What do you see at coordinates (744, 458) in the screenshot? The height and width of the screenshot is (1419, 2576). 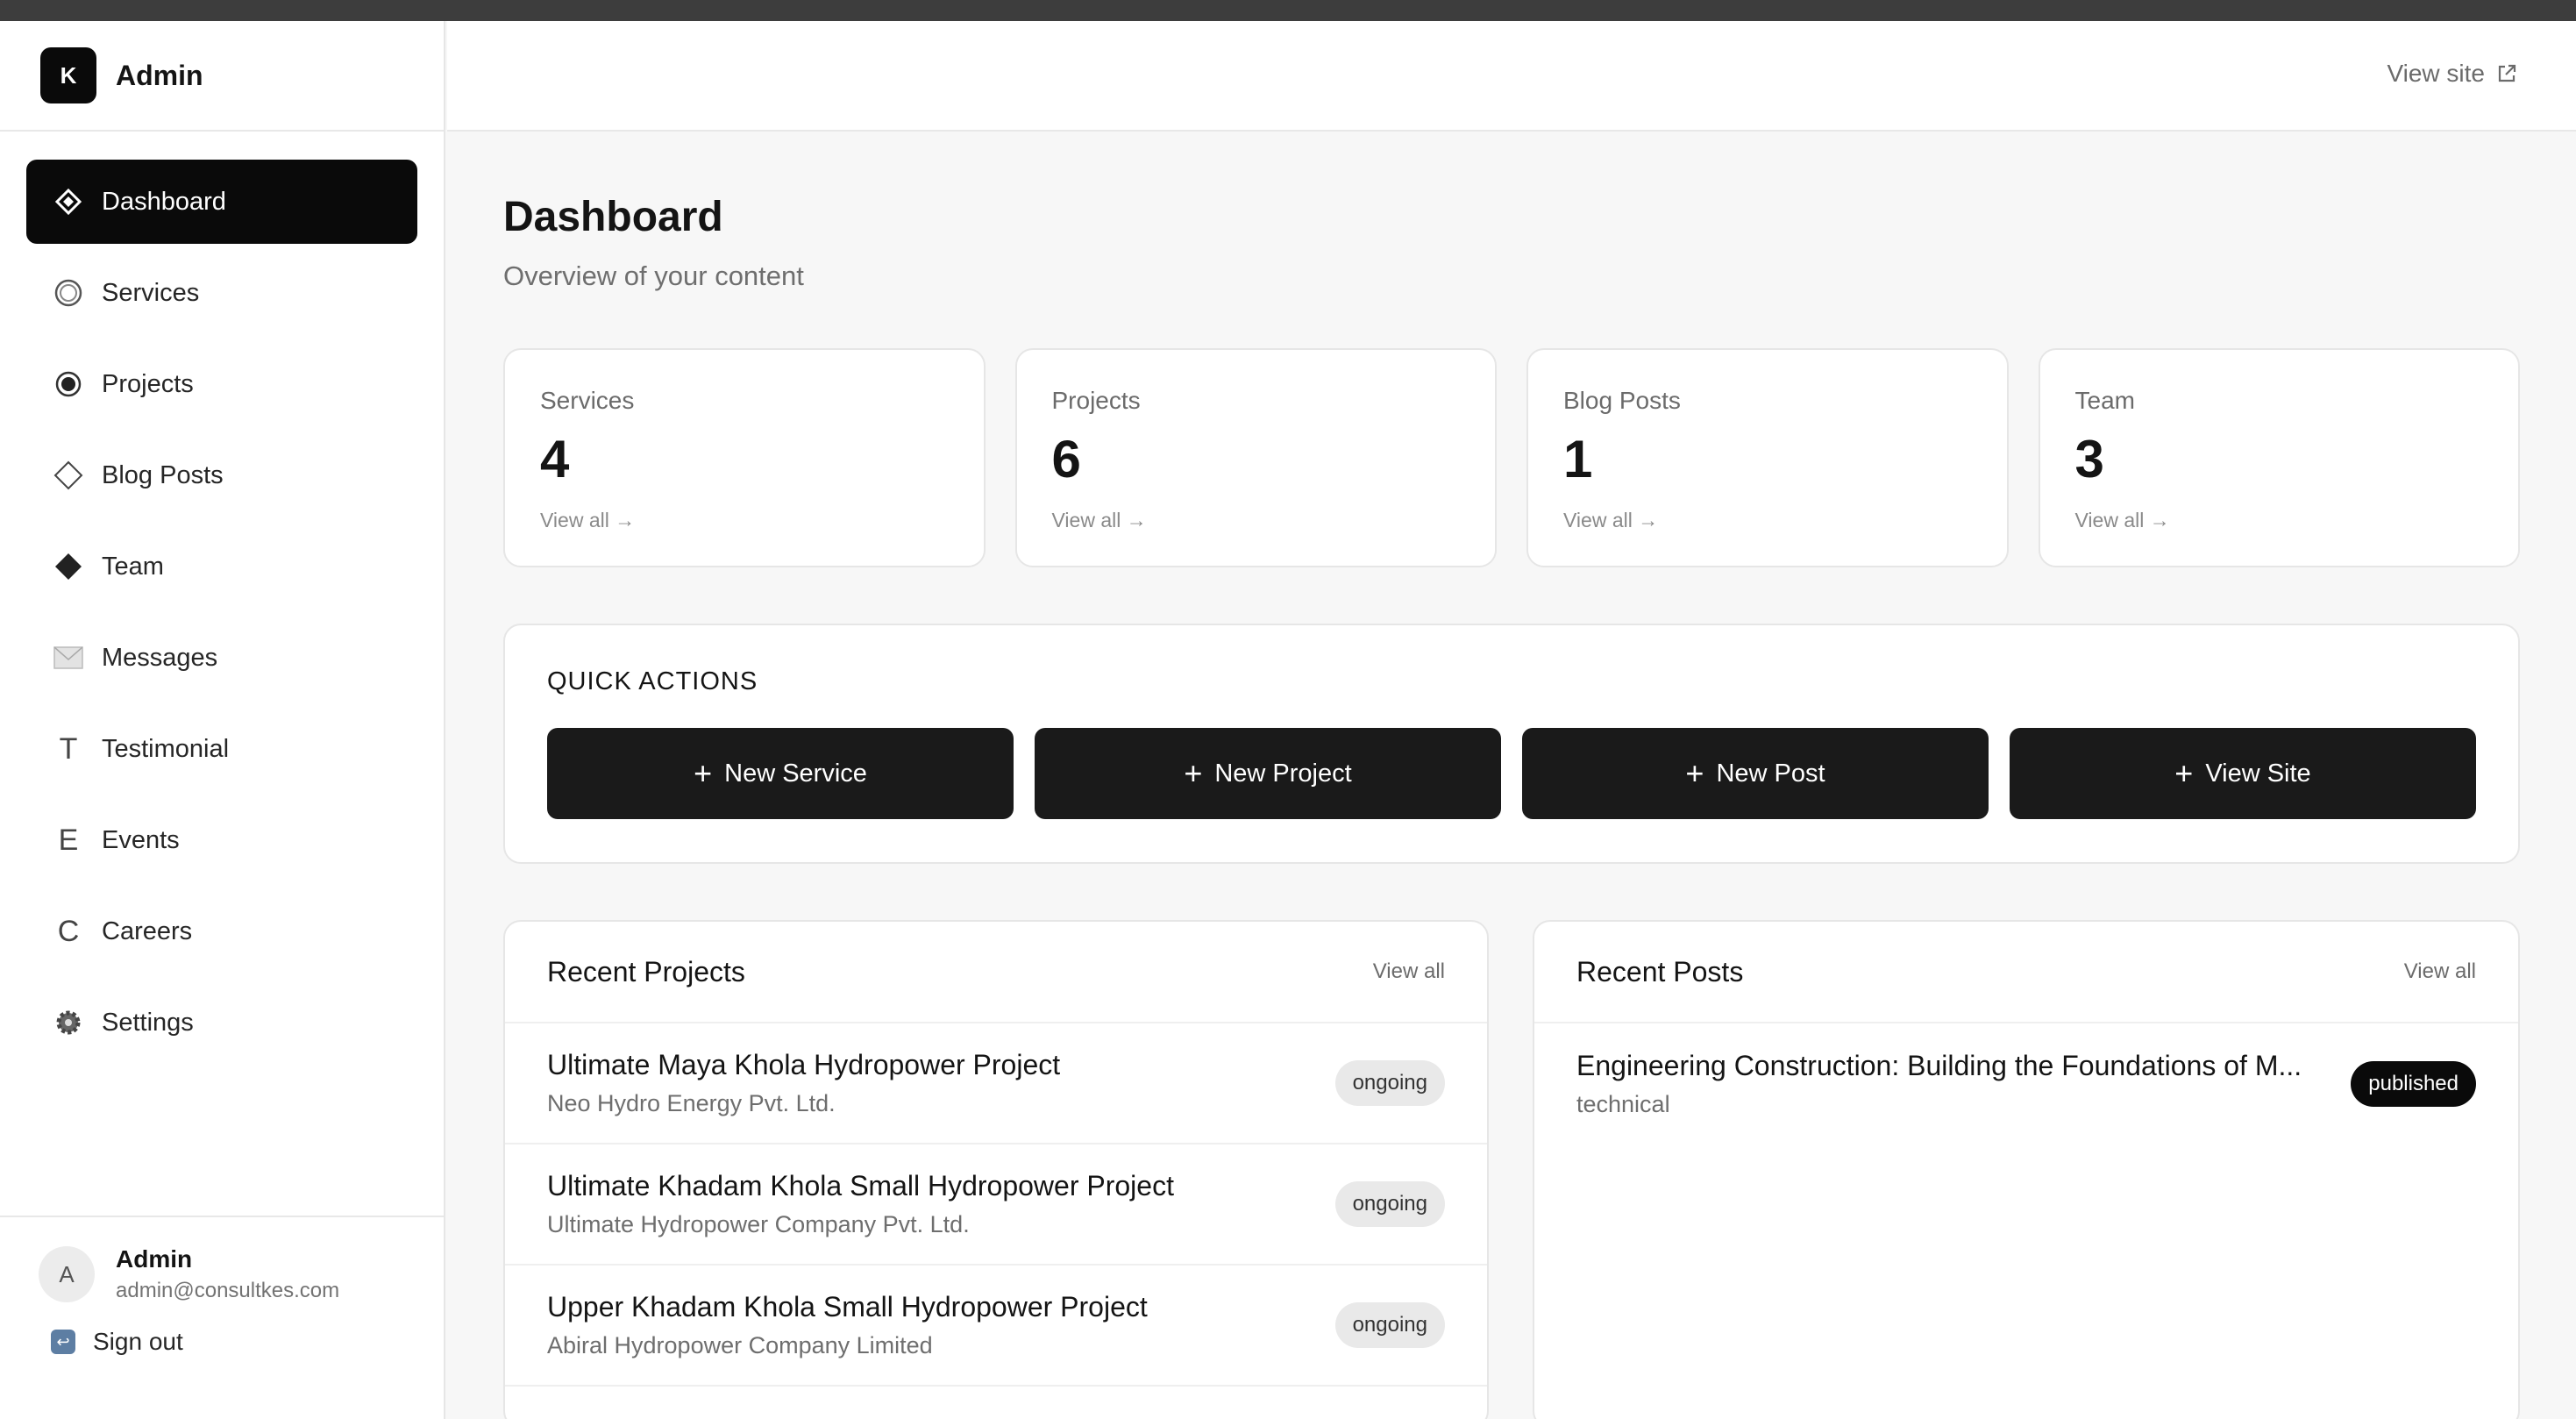 I see `stat-card-services: Services 4 View all →` at bounding box center [744, 458].